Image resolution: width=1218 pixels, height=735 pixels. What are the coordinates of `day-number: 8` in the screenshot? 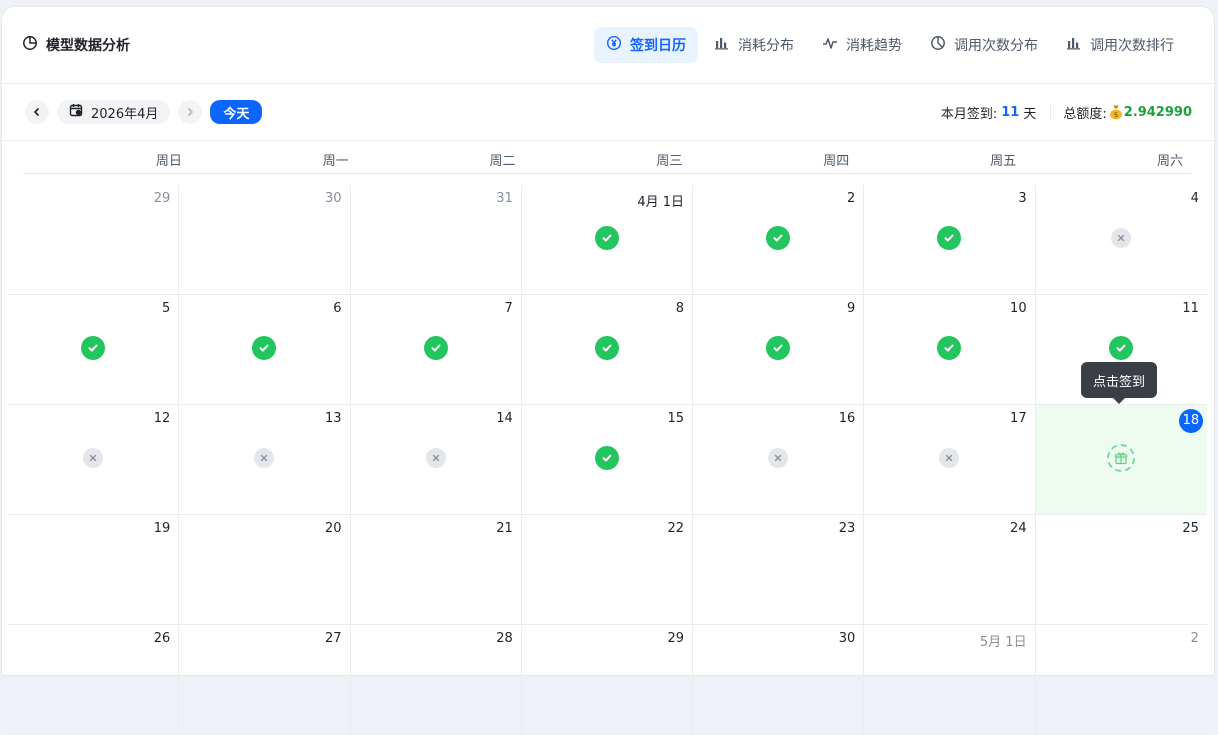 It's located at (680, 308).